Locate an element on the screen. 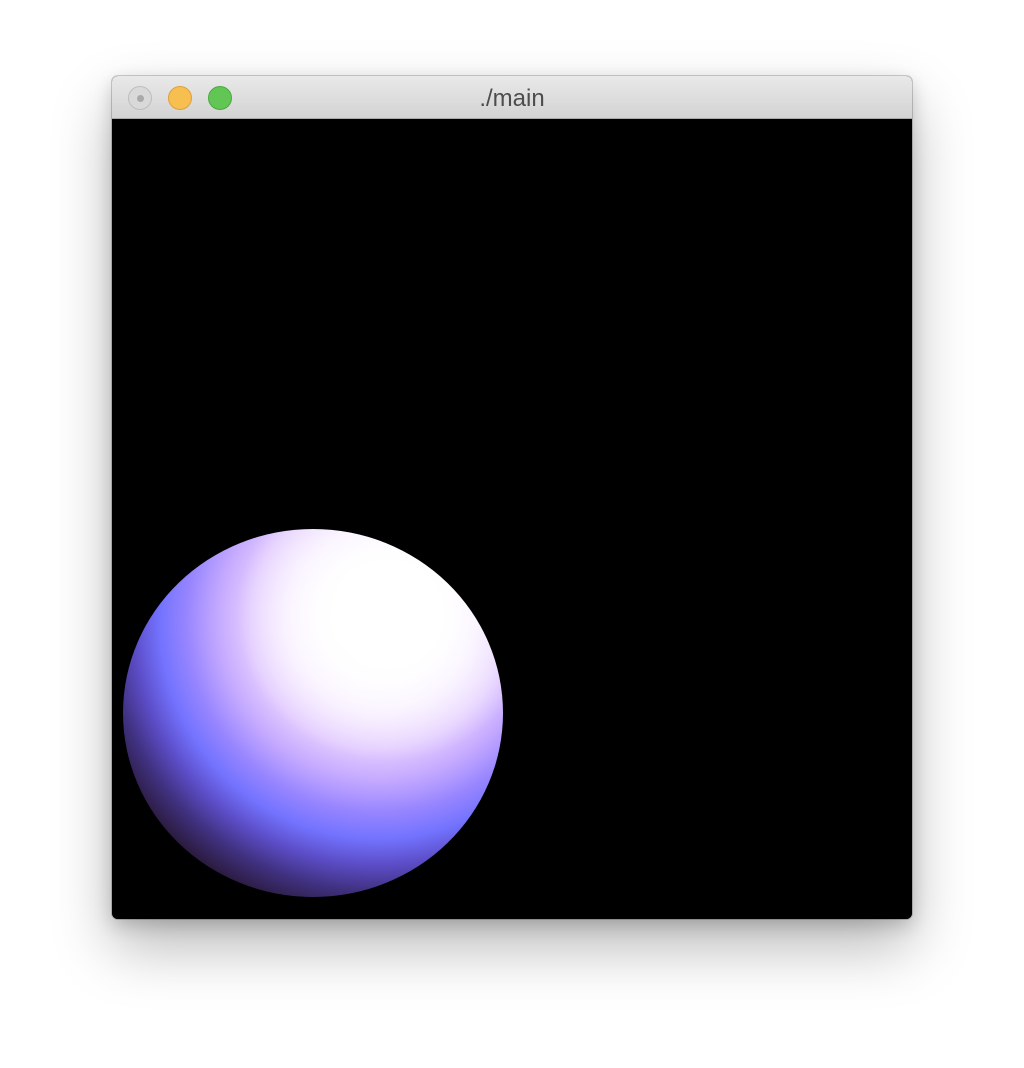 This screenshot has width=1024, height=1068. title-bar: ./main is located at coordinates (512, 97).